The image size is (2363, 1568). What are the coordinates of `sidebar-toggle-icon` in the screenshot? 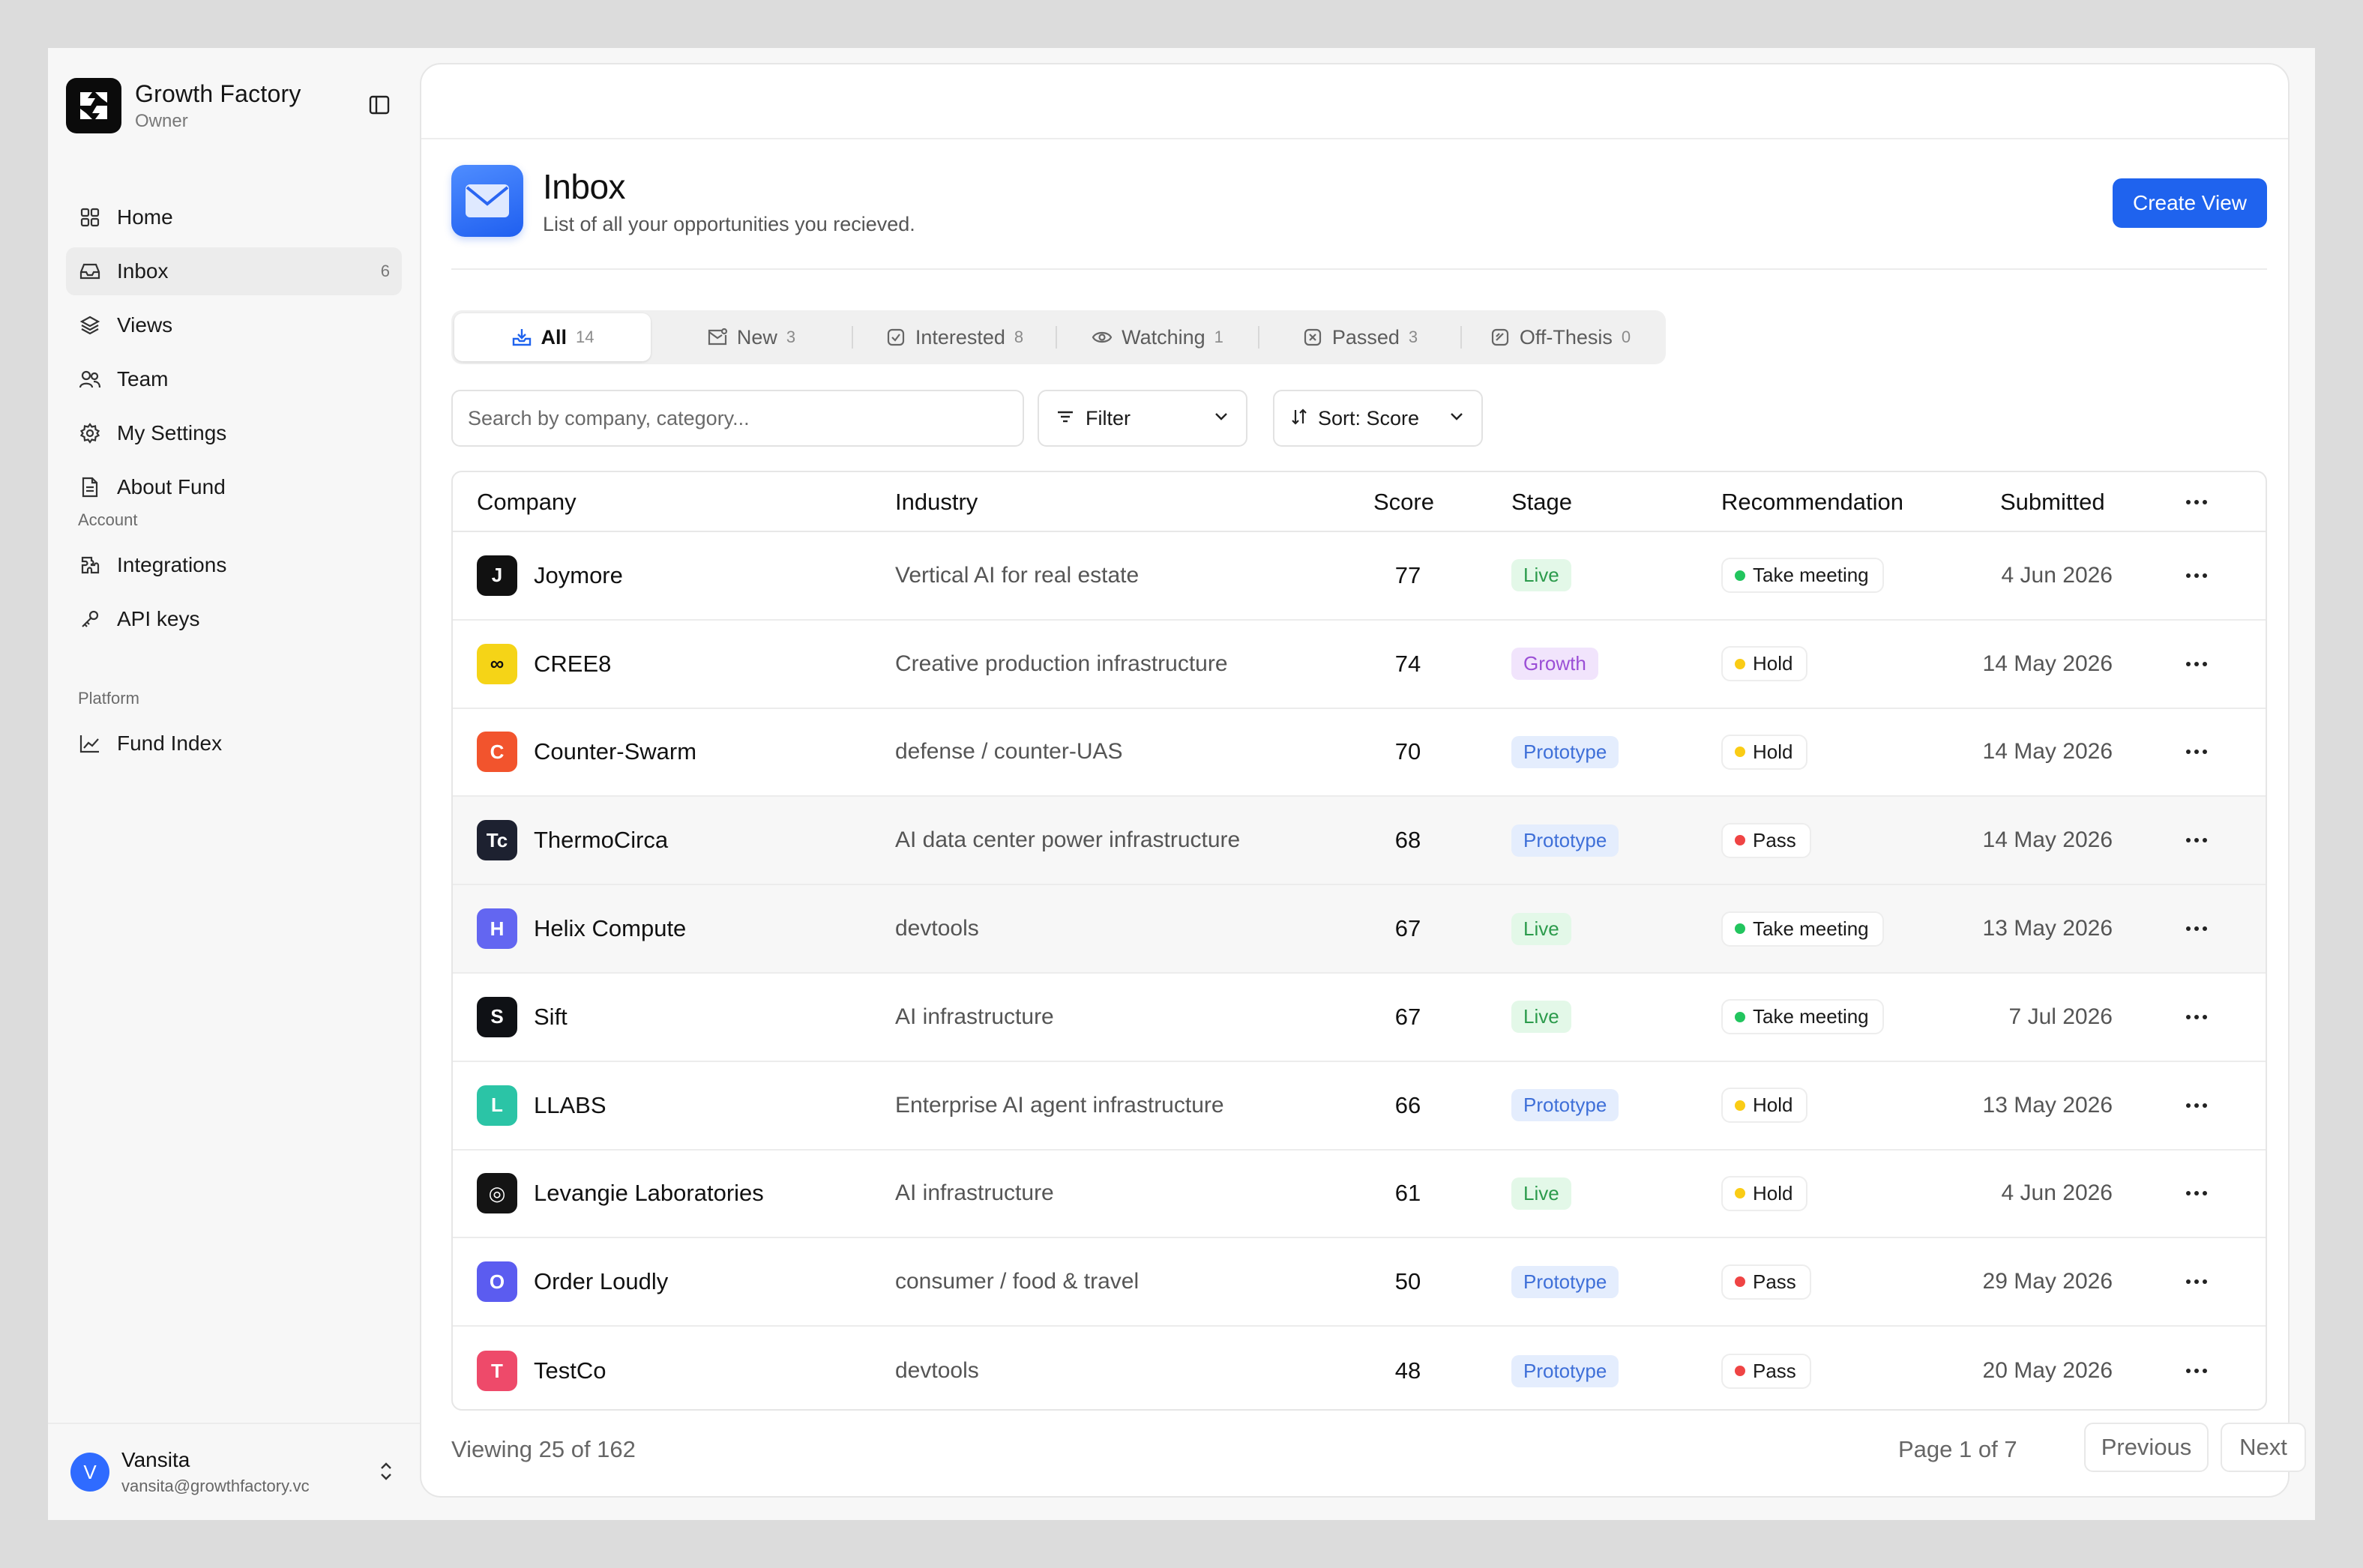 It's located at (379, 104).